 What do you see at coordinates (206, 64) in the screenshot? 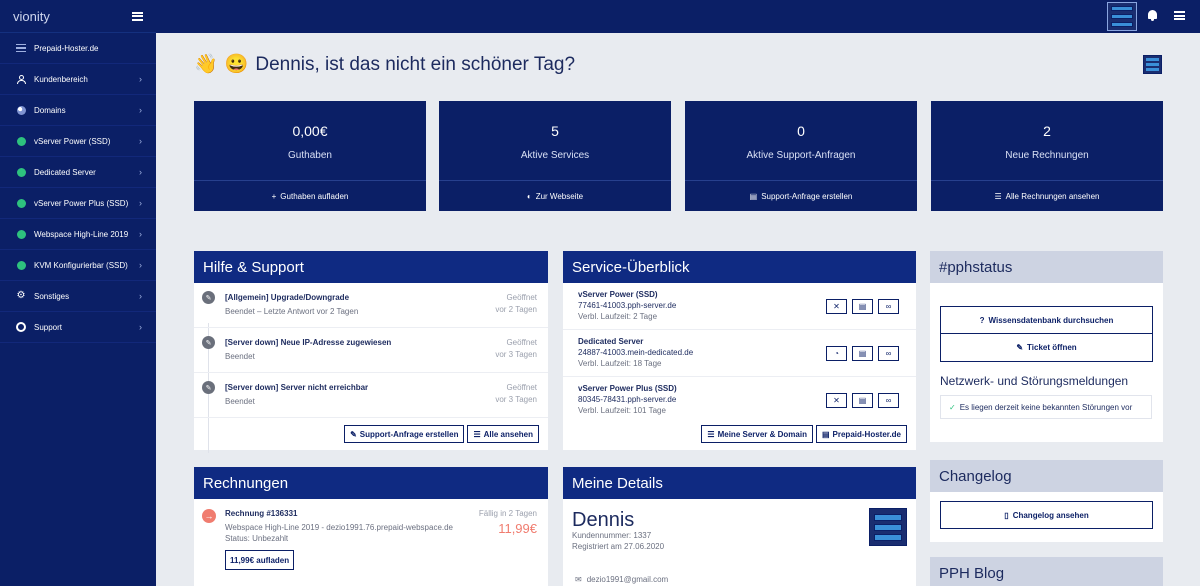
I see `wave-emoji-icon: 👋` at bounding box center [206, 64].